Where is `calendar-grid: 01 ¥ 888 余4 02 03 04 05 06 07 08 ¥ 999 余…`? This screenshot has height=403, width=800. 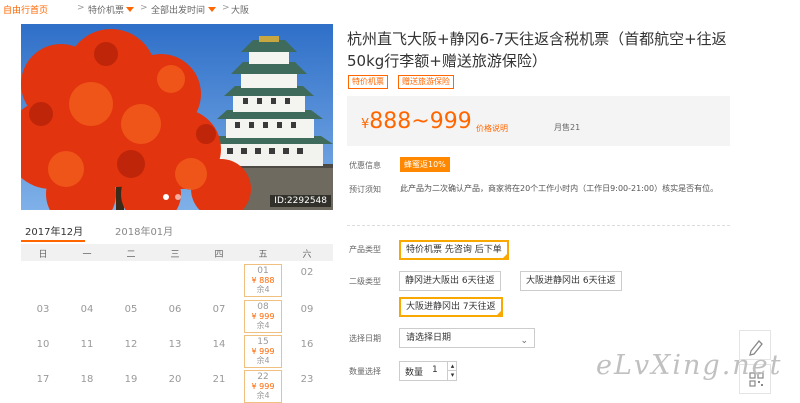 calendar-grid: 01 ¥ 888 余4 02 03 04 05 06 07 08 ¥ 999 余… is located at coordinates (177, 332).